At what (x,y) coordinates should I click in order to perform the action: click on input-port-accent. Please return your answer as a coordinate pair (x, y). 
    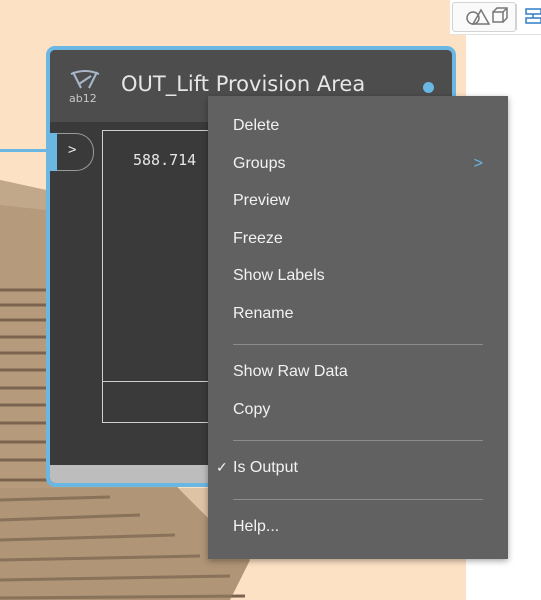
    Looking at the image, I should click on (53, 152).